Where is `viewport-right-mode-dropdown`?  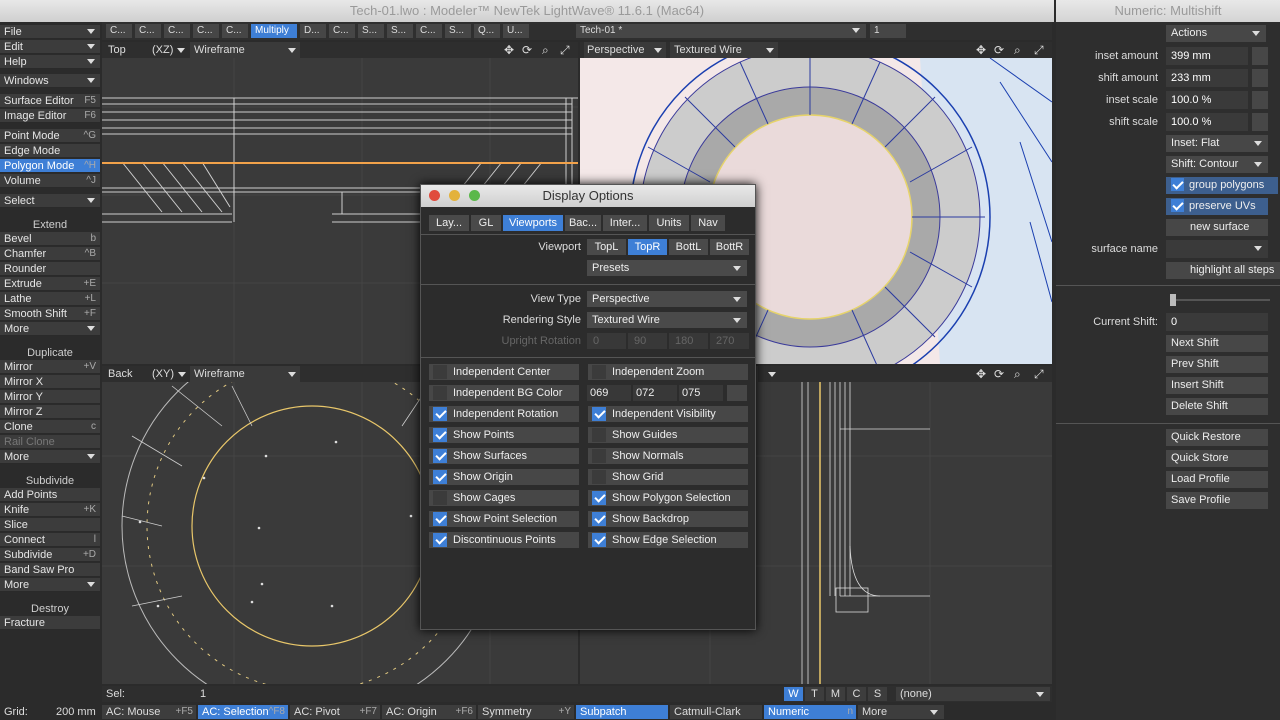
viewport-right-mode-dropdown is located at coordinates (772, 374).